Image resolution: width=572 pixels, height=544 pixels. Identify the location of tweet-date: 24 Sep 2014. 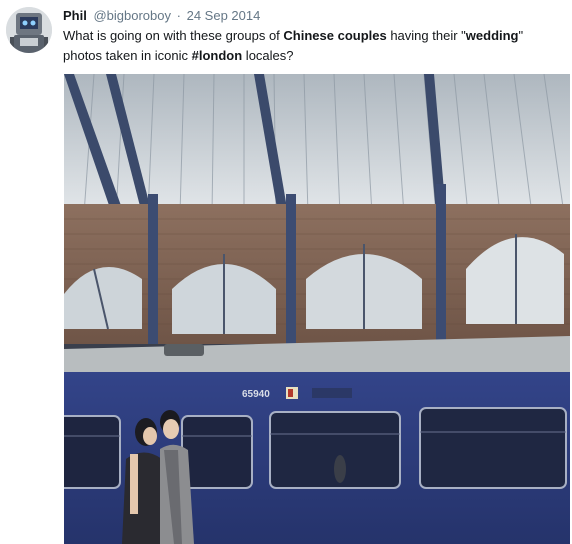
(224, 15).